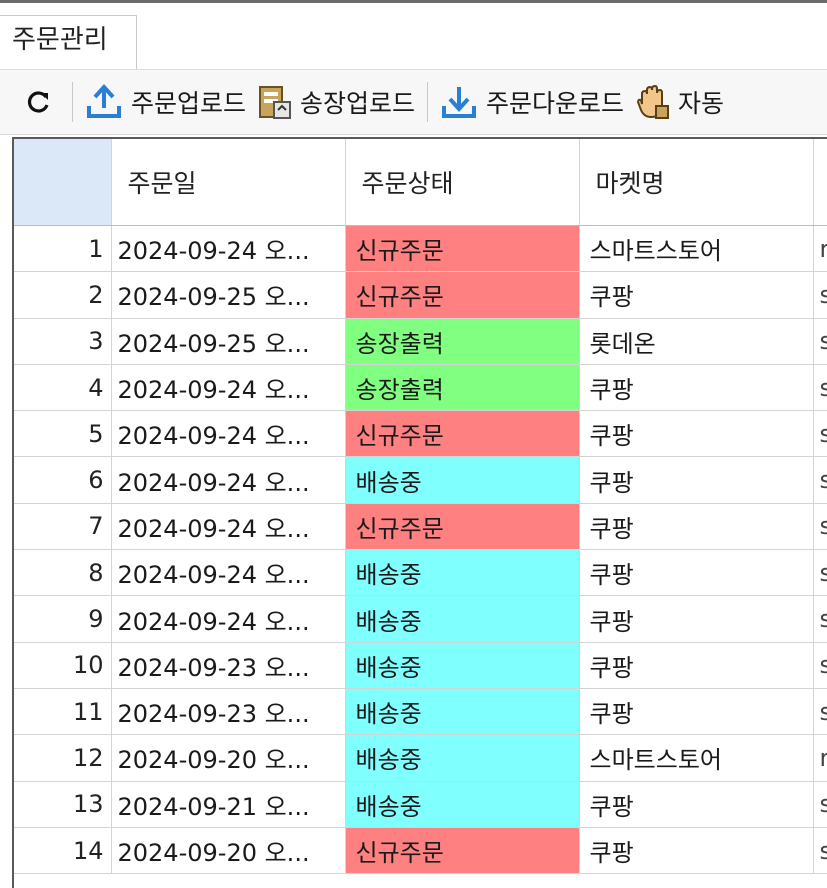 The height and width of the screenshot is (888, 827). I want to click on download-icon, so click(459, 102).